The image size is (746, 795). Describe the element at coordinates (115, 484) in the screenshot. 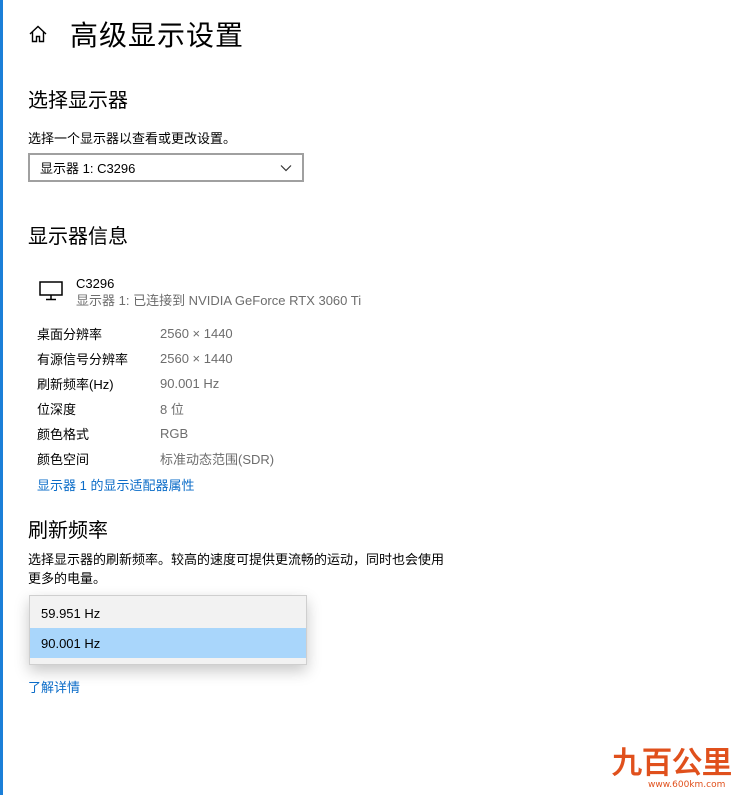

I see `adapter-properties-link: 显示器 1 的显示适配器属性` at that location.